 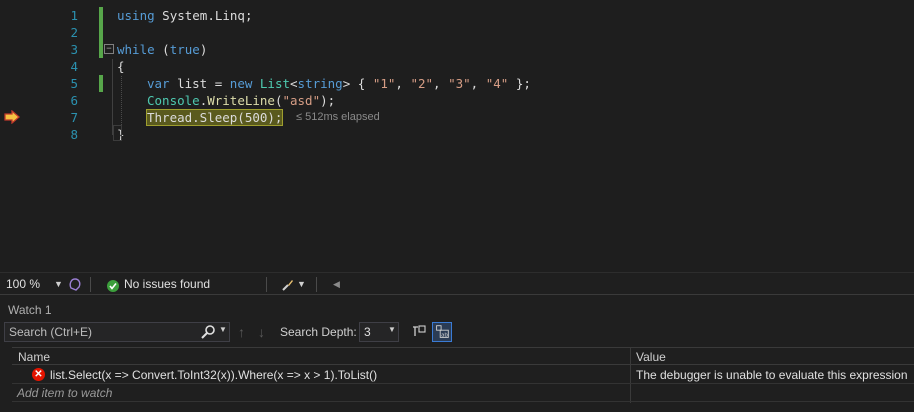 What do you see at coordinates (457, 32) in the screenshot?
I see `code-line-2: 2` at bounding box center [457, 32].